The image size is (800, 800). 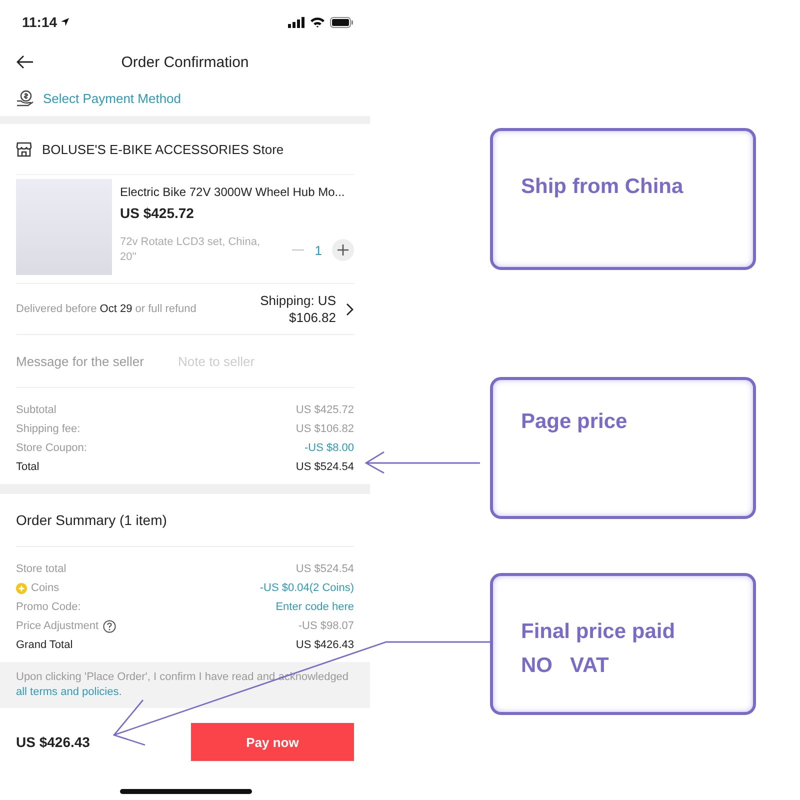 I want to click on signal-icon, so click(x=296, y=22).